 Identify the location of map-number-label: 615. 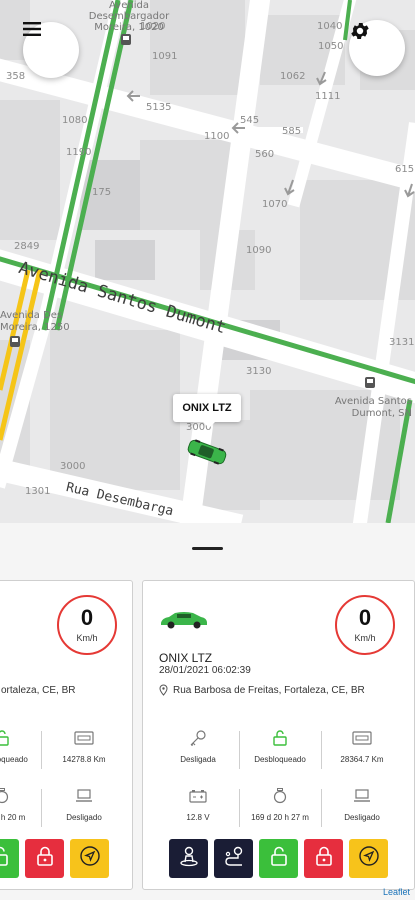
(405, 169).